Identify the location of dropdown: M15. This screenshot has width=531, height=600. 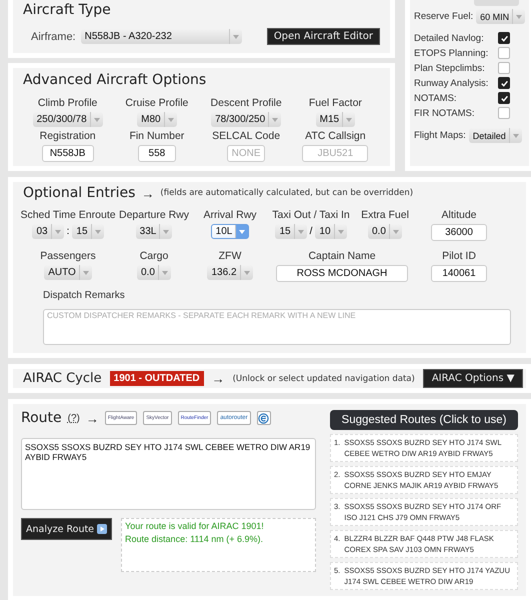
(336, 119).